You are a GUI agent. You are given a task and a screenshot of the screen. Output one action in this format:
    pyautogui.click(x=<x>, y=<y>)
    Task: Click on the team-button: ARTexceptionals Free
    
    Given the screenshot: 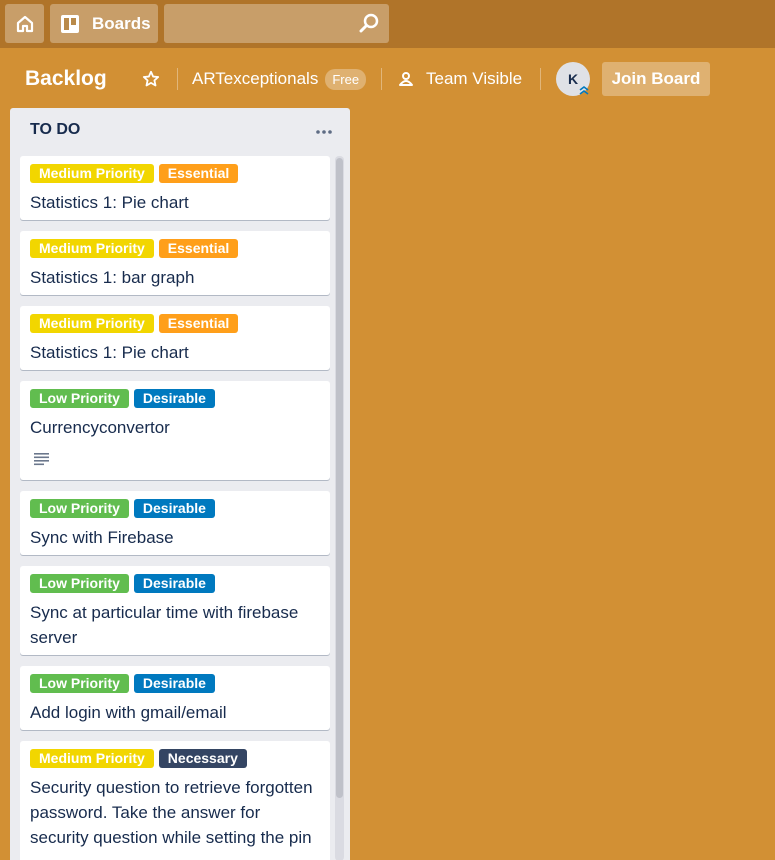 What is the action you would take?
    pyautogui.click(x=279, y=79)
    